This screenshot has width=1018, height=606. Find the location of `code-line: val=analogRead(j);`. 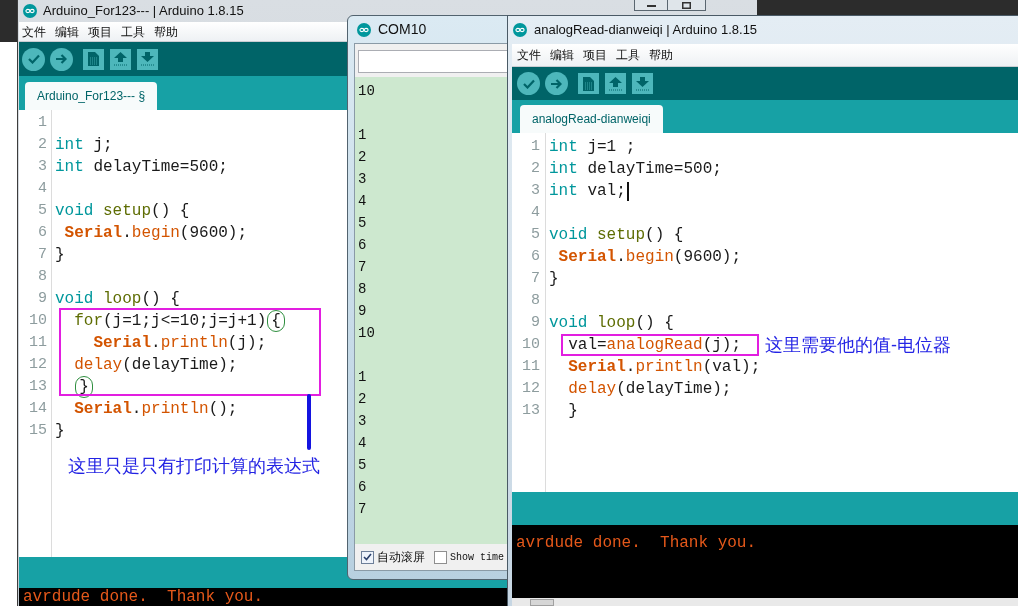

code-line: val=analogRead(j); is located at coordinates (654, 345).